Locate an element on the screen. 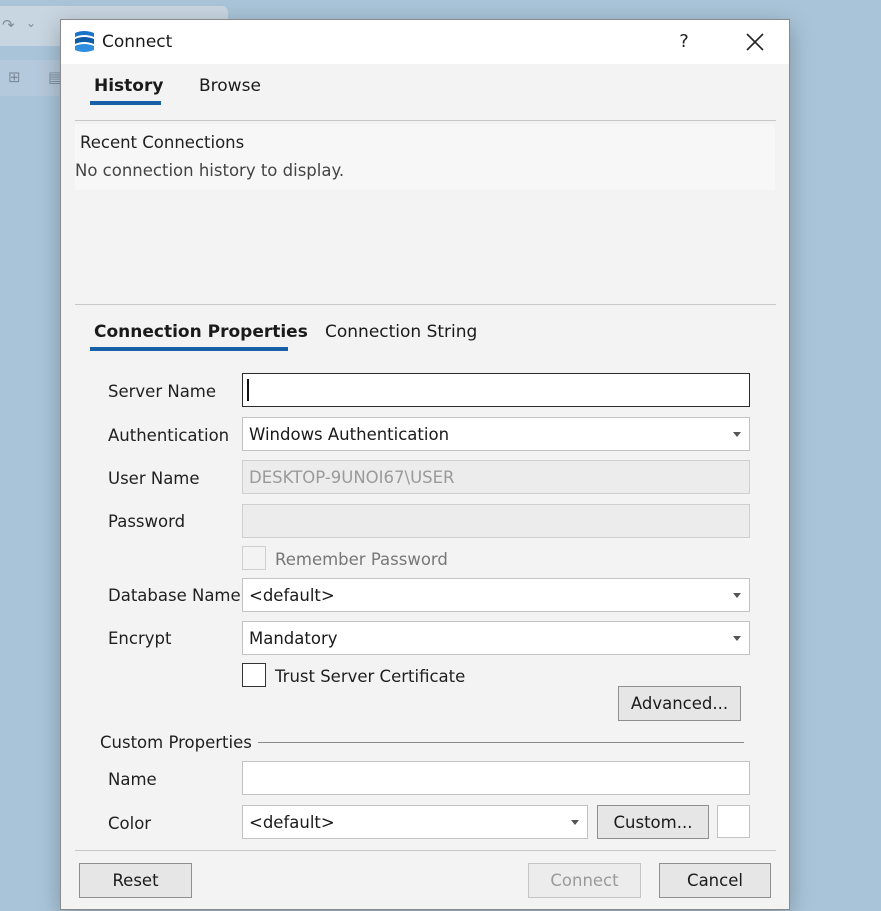 The image size is (881, 911). chevron-down-icon: ⌄ is located at coordinates (31, 23).